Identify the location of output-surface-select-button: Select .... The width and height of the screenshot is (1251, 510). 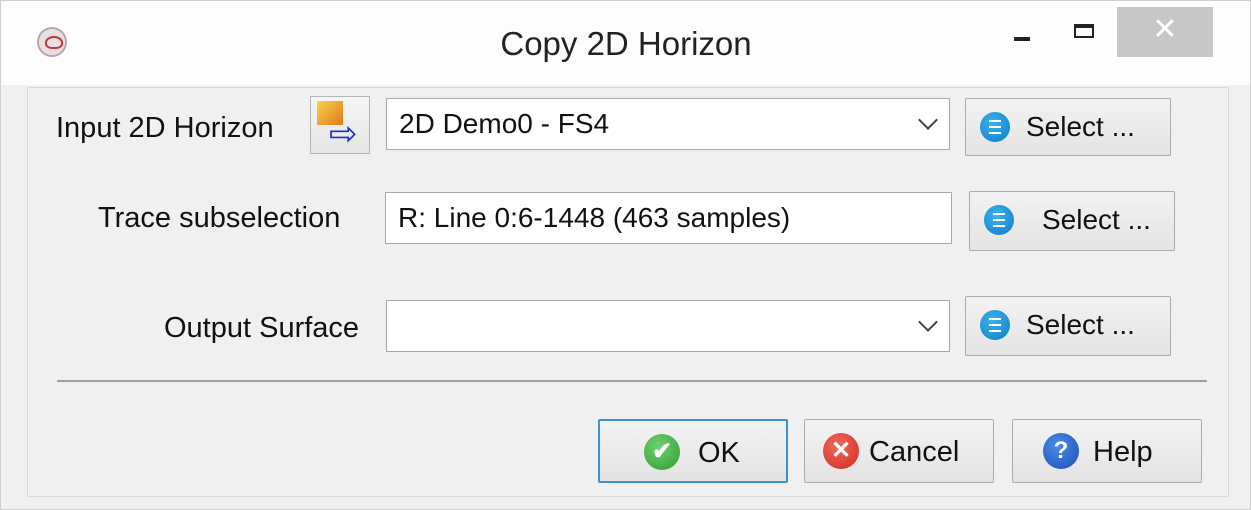
(1068, 326).